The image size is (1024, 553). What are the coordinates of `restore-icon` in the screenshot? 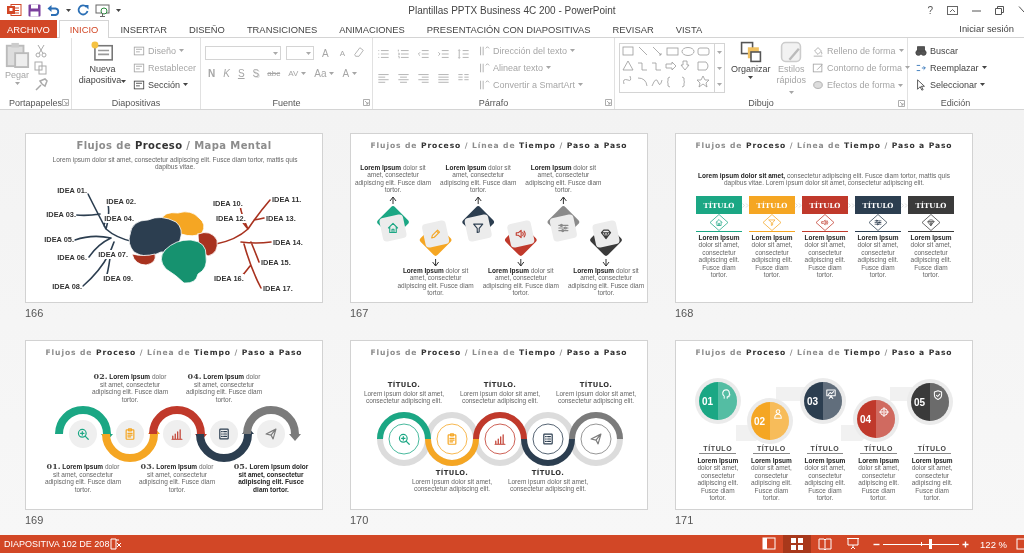 It's located at (999, 10).